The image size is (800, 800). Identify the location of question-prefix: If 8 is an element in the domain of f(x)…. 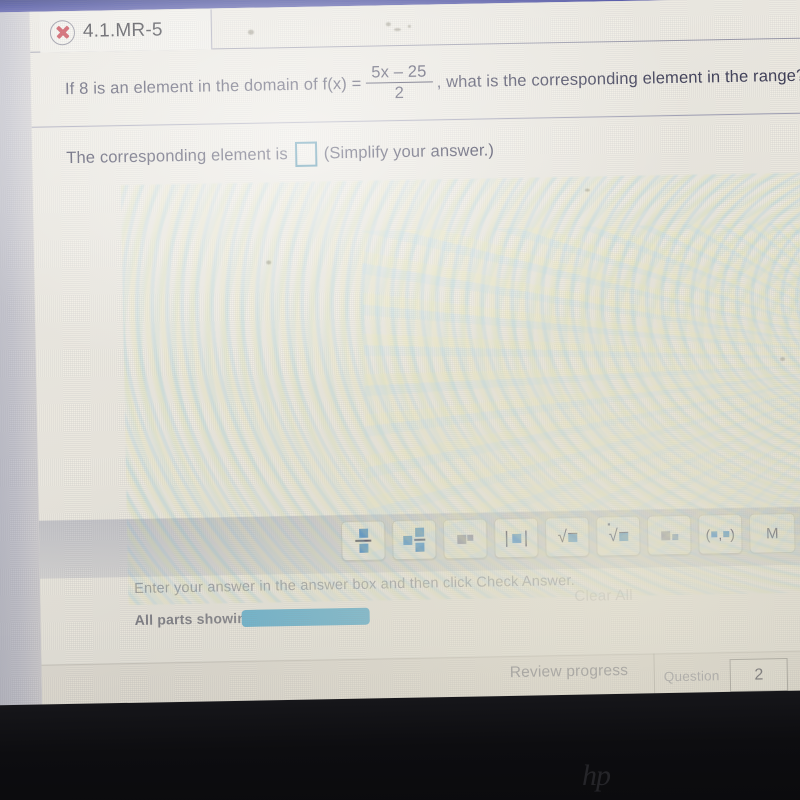
(213, 86).